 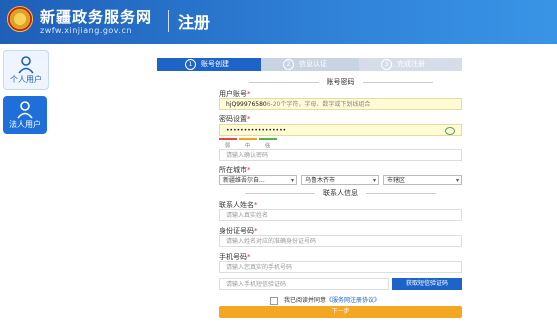 I want to click on contact-section-title: 联系人信息, so click(x=340, y=193).